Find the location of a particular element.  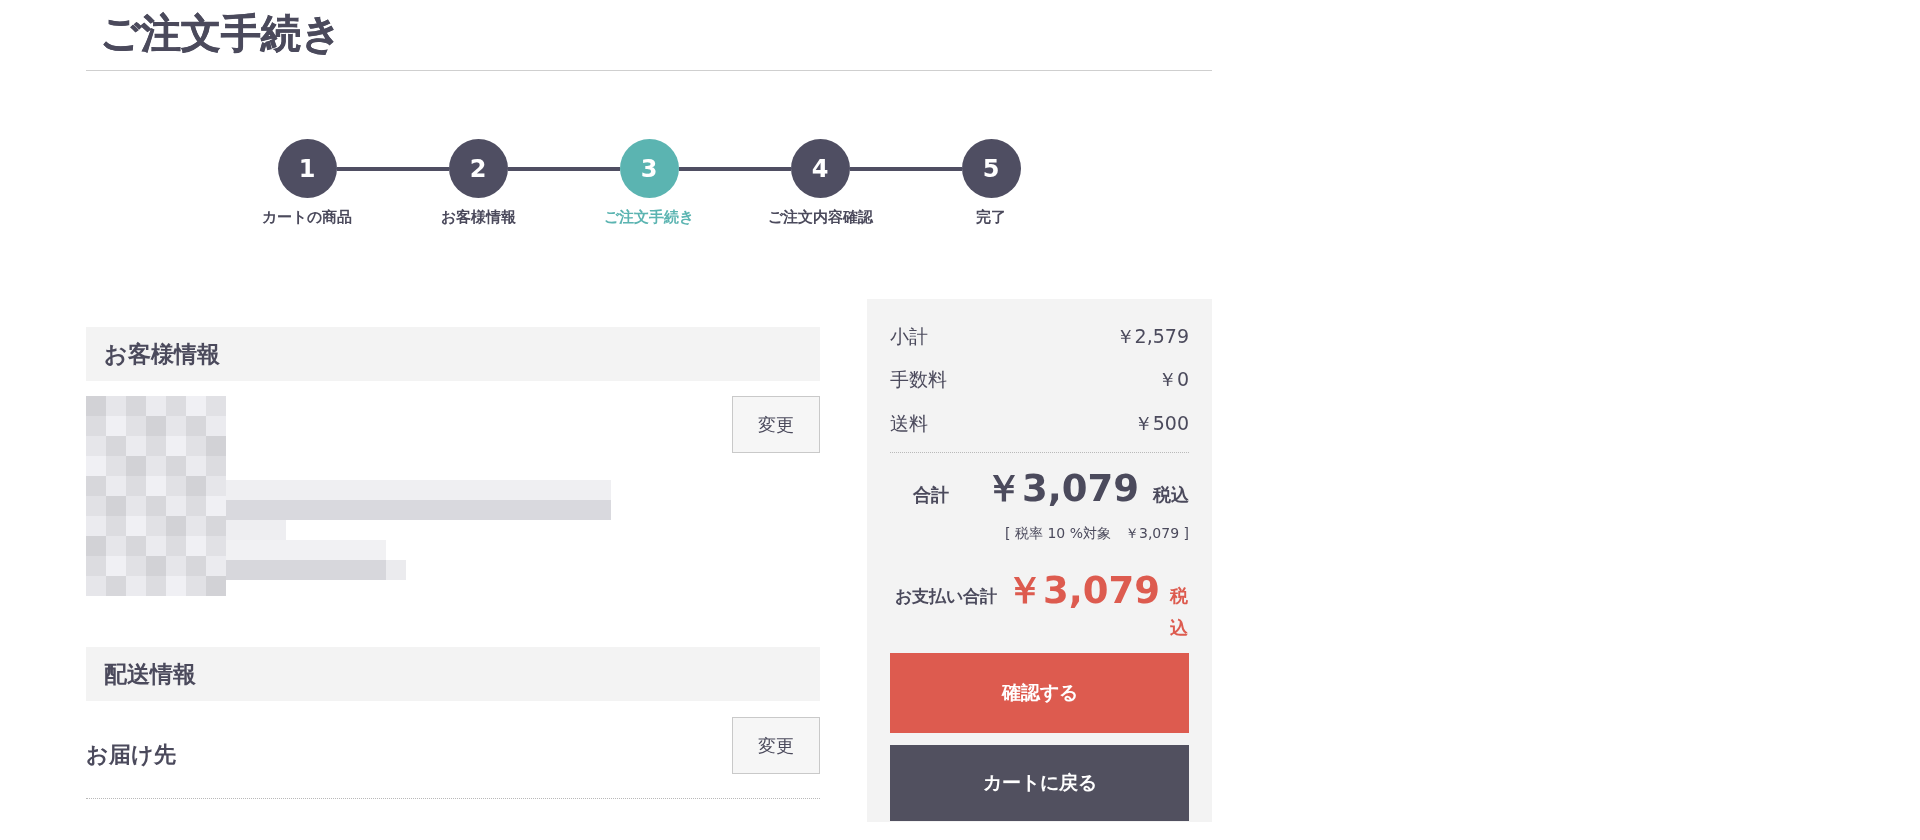

step-label: ご注文内容確認 is located at coordinates (820, 217).